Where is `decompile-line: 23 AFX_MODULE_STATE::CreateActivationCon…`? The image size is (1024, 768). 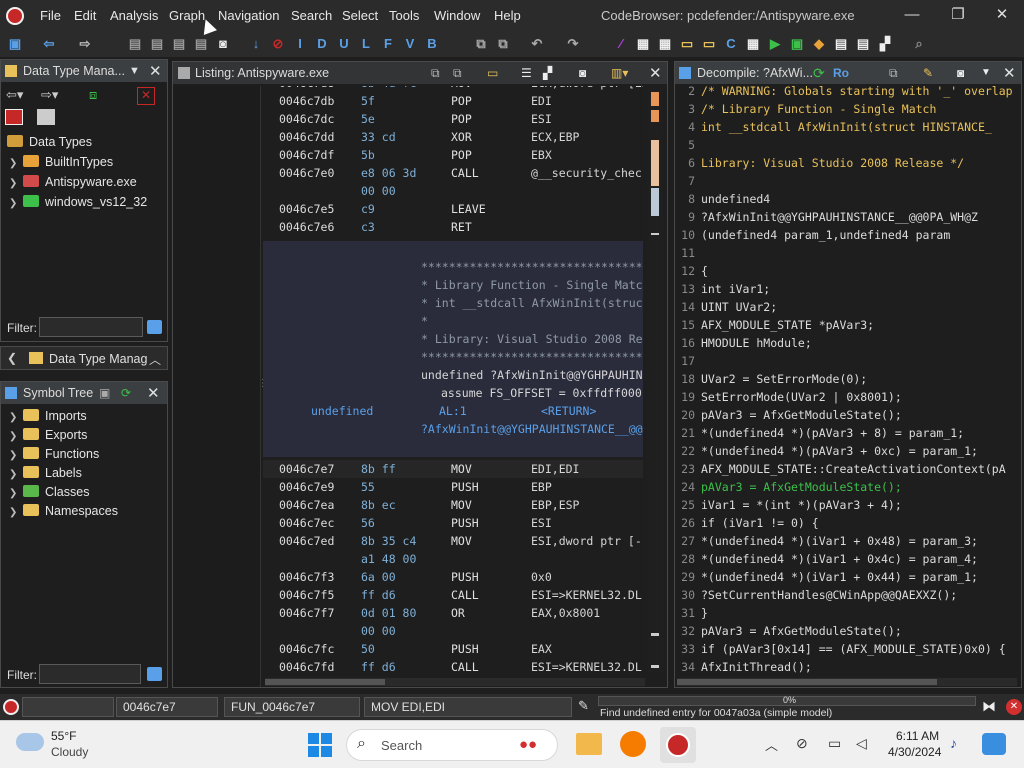
decompile-line: 23 AFX_MODULE_STATE::CreateActivationCon… is located at coordinates (847, 471).